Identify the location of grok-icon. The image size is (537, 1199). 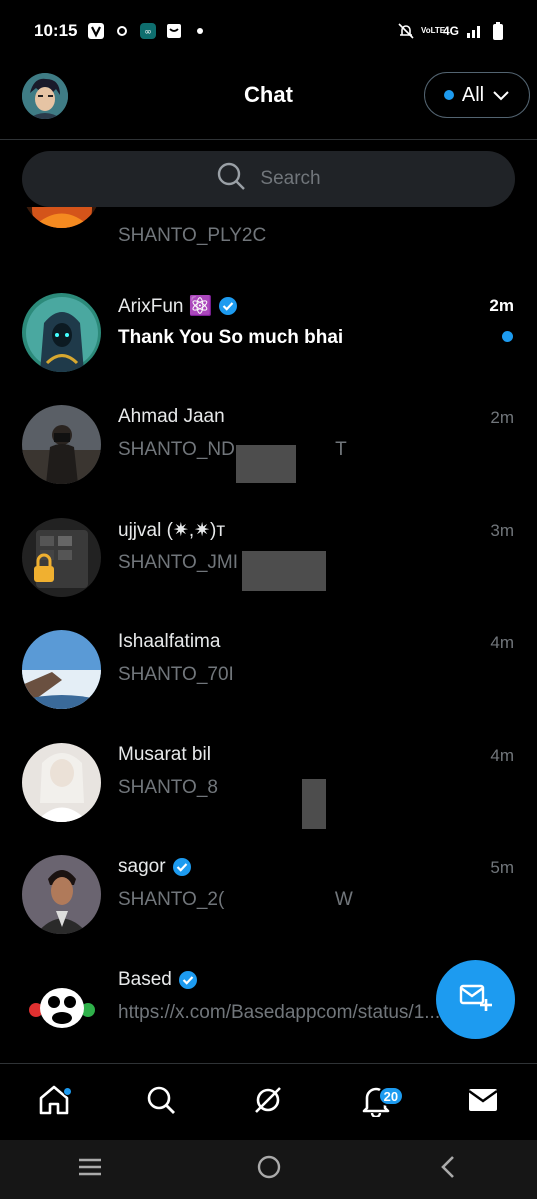
(268, 1102).